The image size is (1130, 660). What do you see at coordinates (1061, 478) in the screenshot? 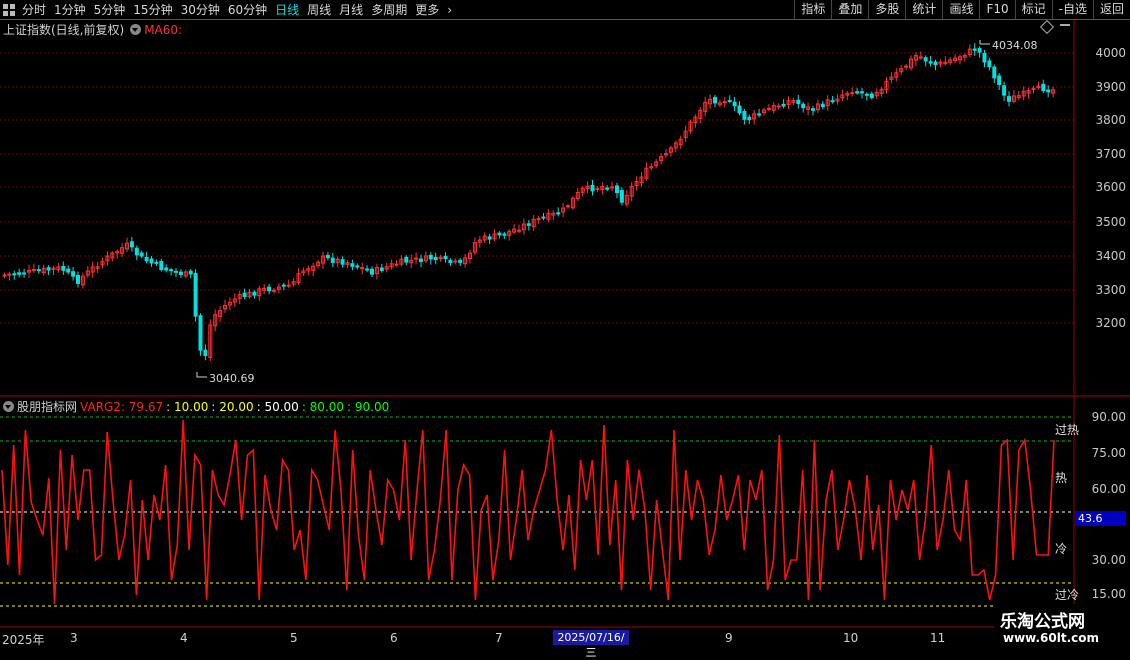
I see `hot-label: 热` at bounding box center [1061, 478].